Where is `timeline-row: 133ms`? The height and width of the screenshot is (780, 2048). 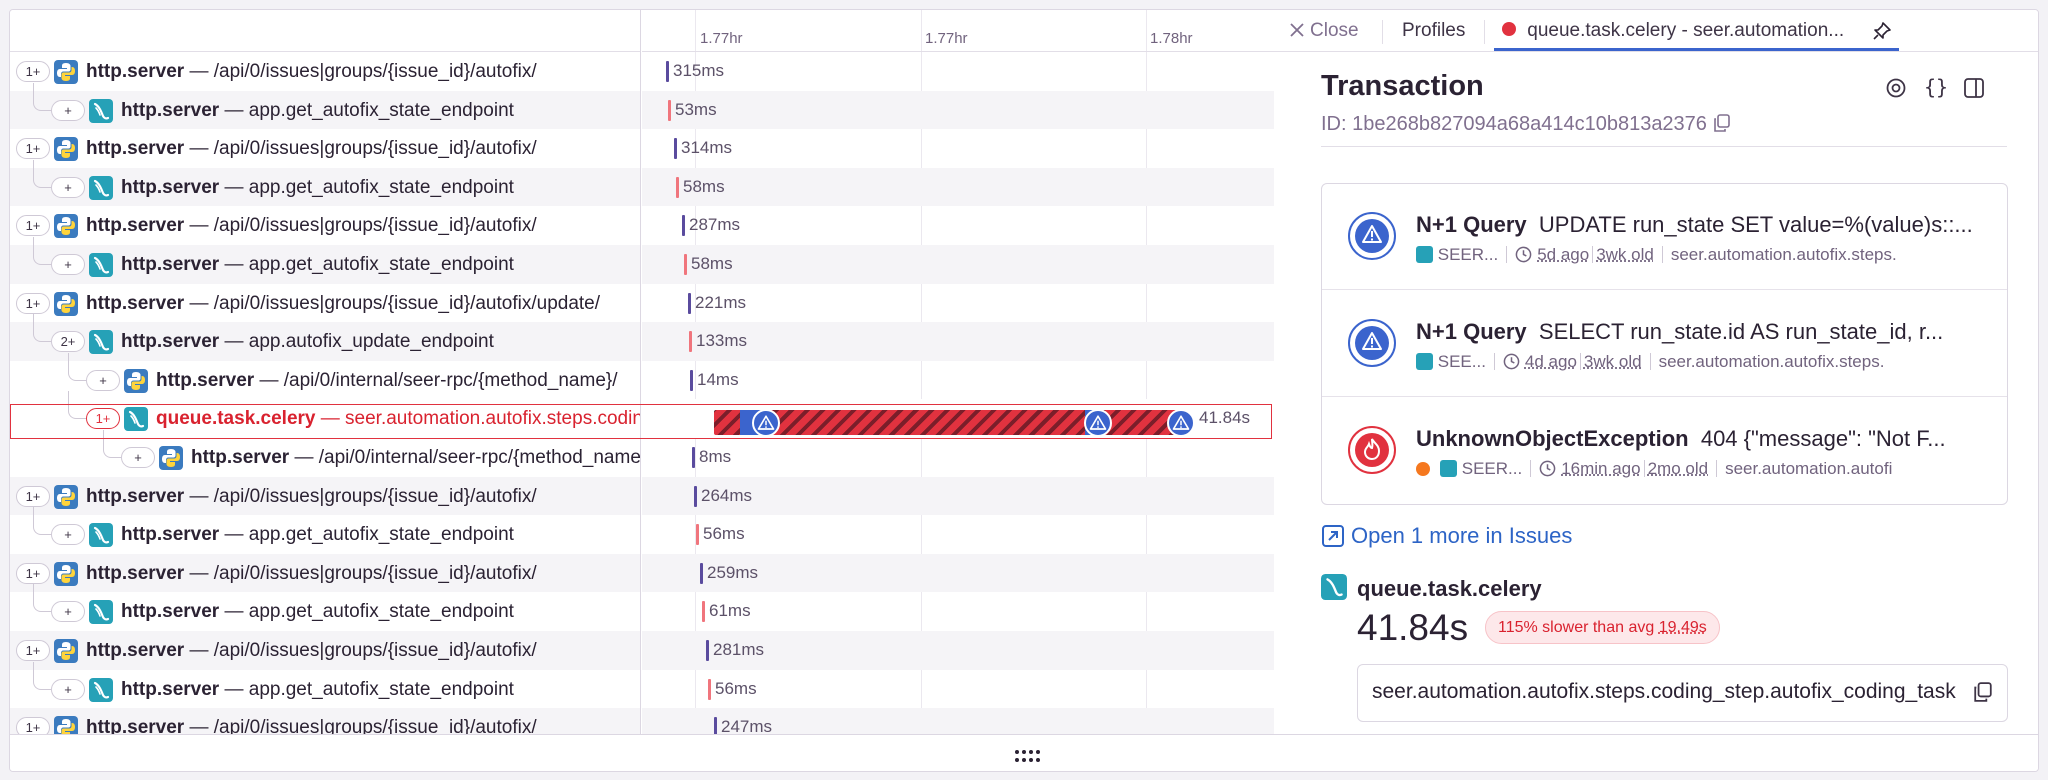 timeline-row: 133ms is located at coordinates (962, 341).